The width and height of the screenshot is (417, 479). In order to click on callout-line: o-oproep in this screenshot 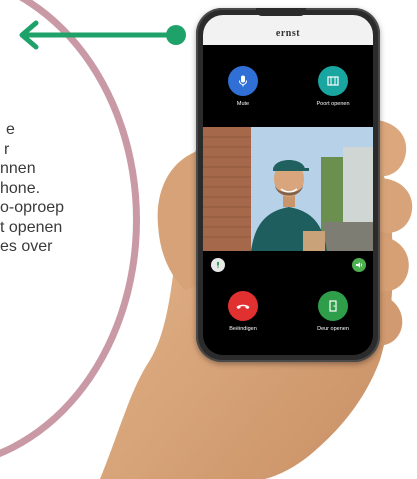, I will do `click(32, 207)`.